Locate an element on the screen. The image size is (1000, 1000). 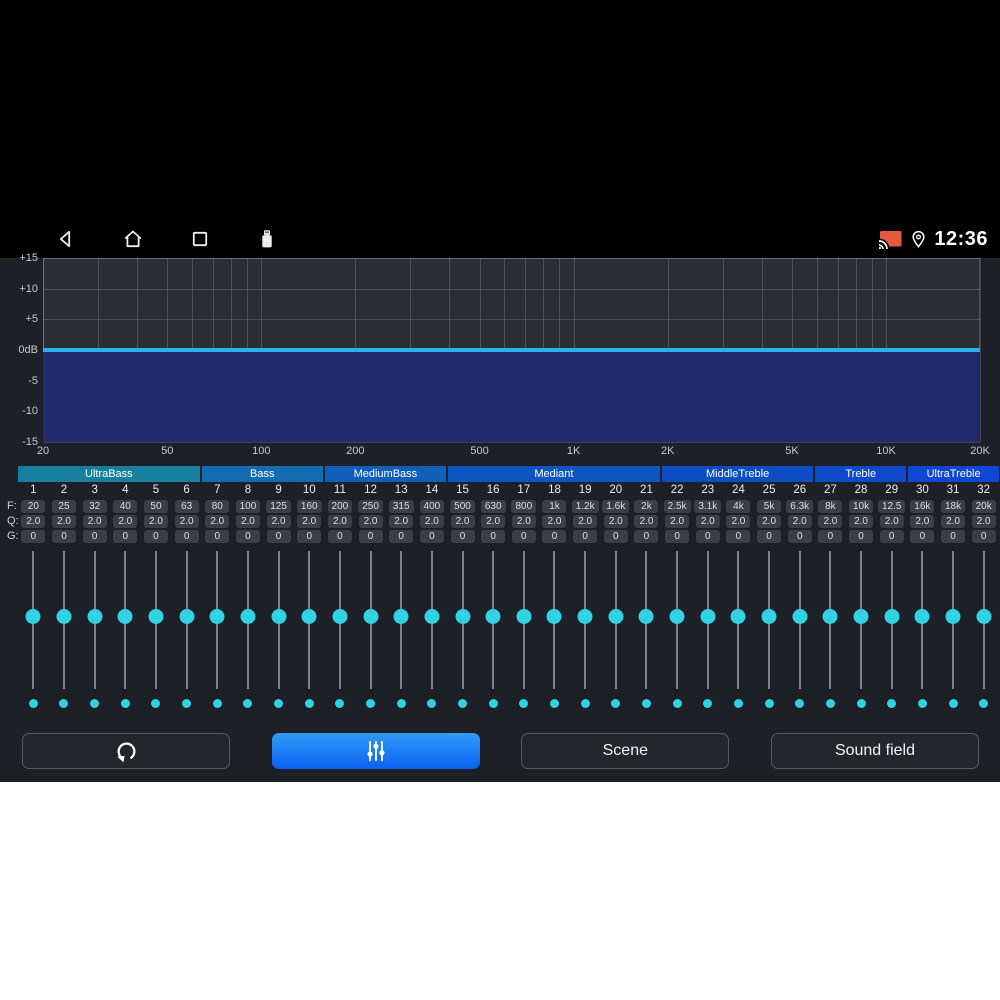
scene-button-label: Scene is located at coordinates (625, 750).